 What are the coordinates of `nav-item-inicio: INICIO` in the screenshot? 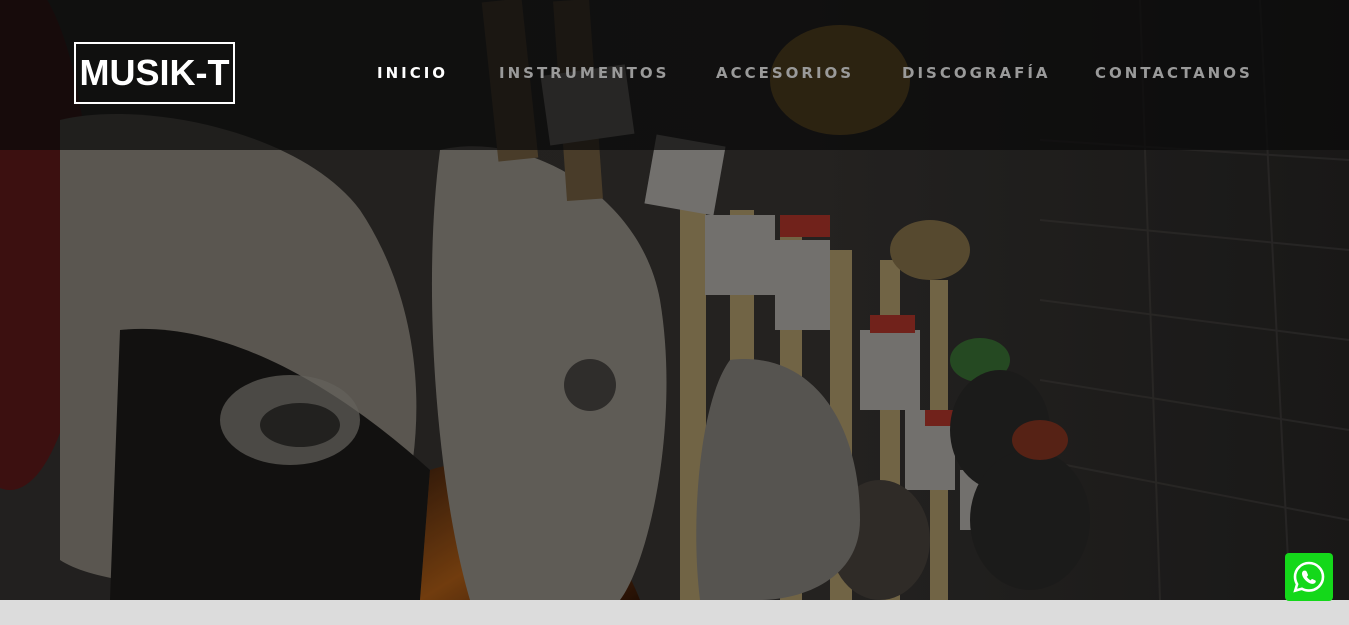 It's located at (412, 73).